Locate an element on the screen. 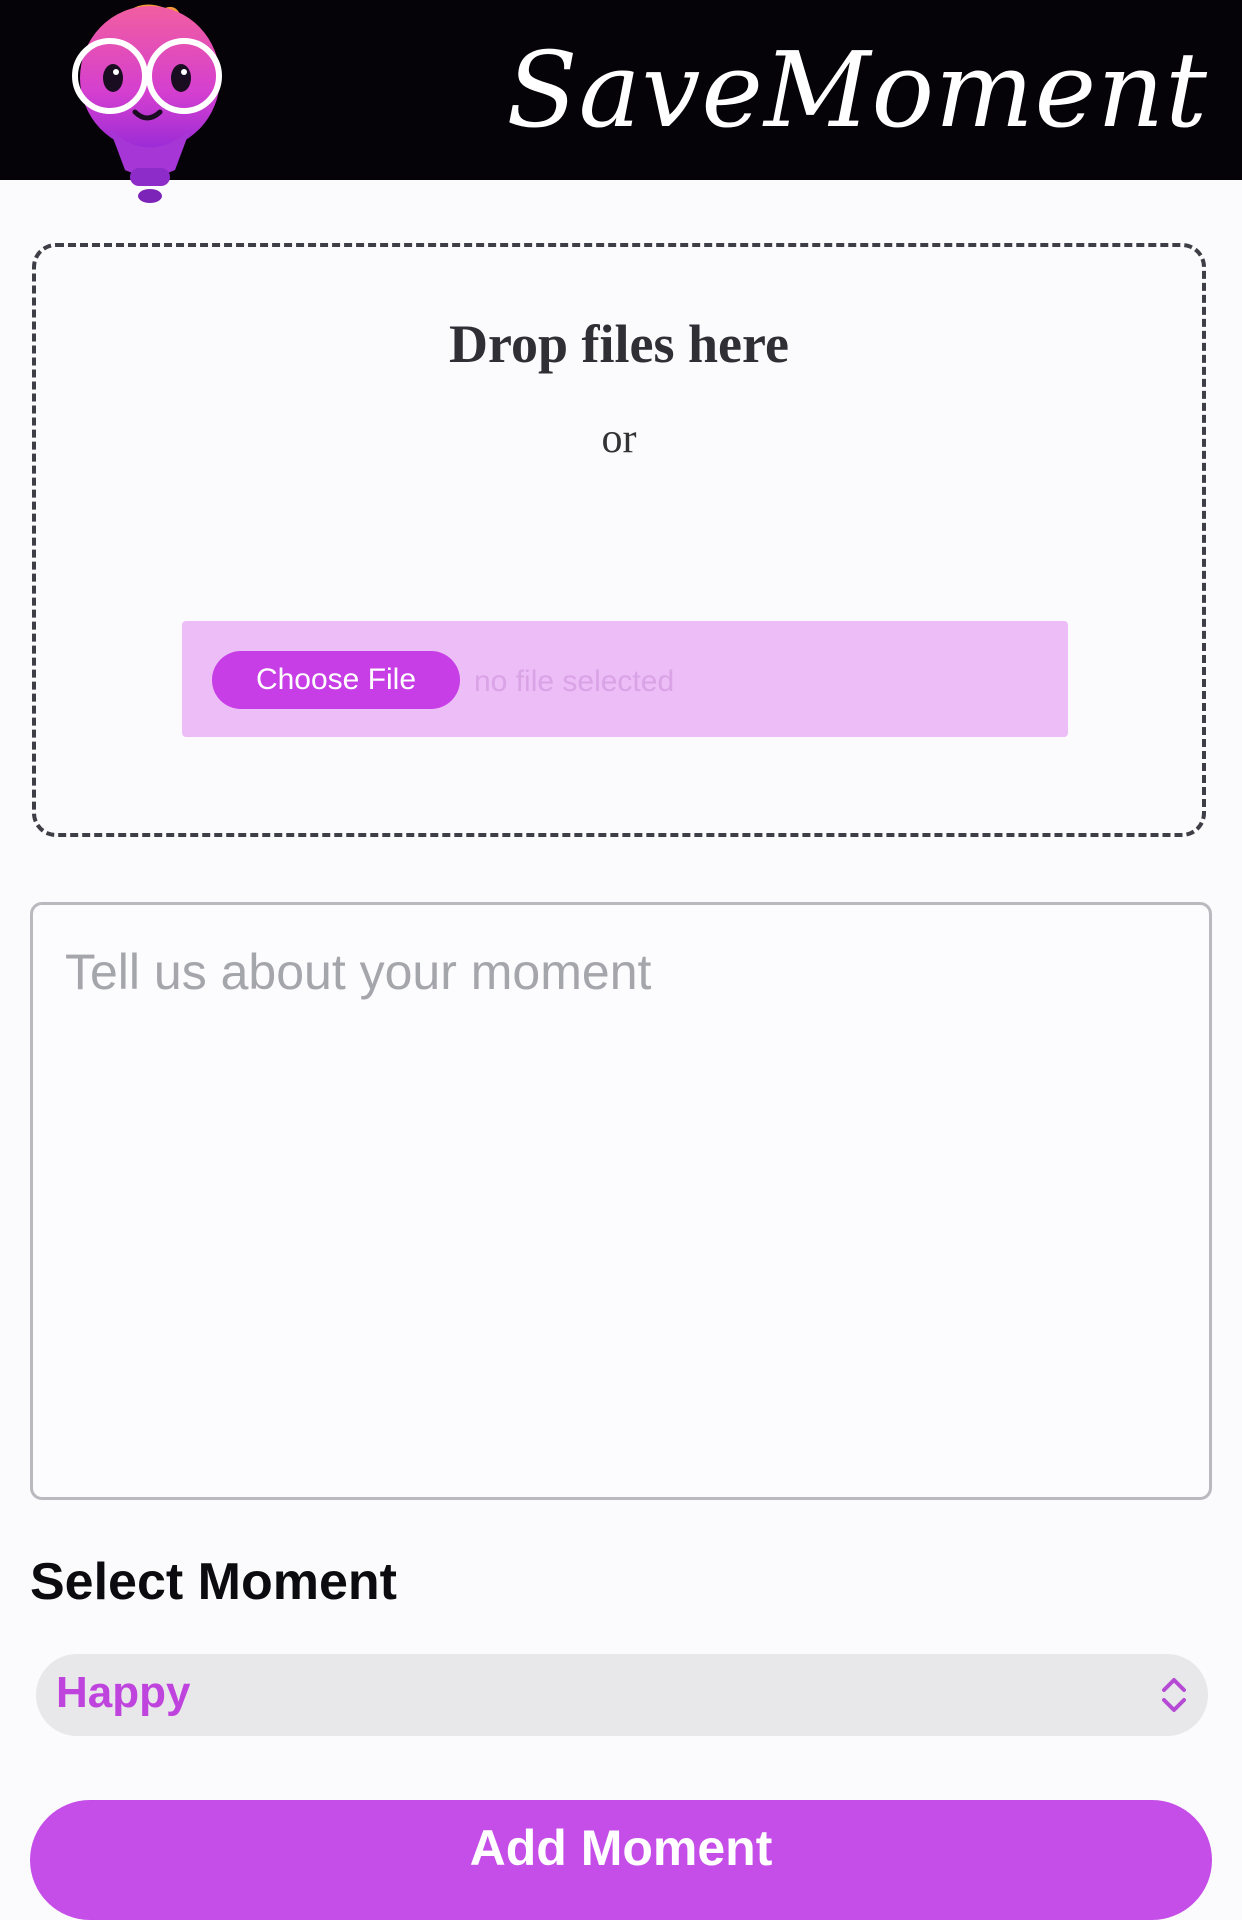 Image resolution: width=1242 pixels, height=1920 pixels. dropzone-title: Drop files here is located at coordinates (619, 344).